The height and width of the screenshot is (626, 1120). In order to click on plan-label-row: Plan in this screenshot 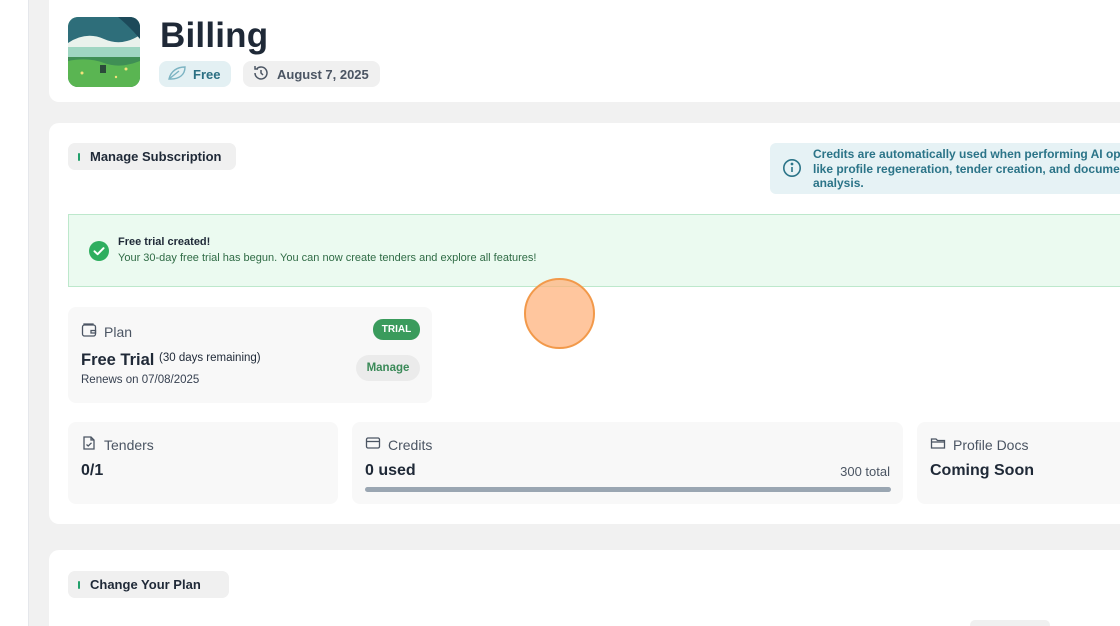, I will do `click(106, 331)`.